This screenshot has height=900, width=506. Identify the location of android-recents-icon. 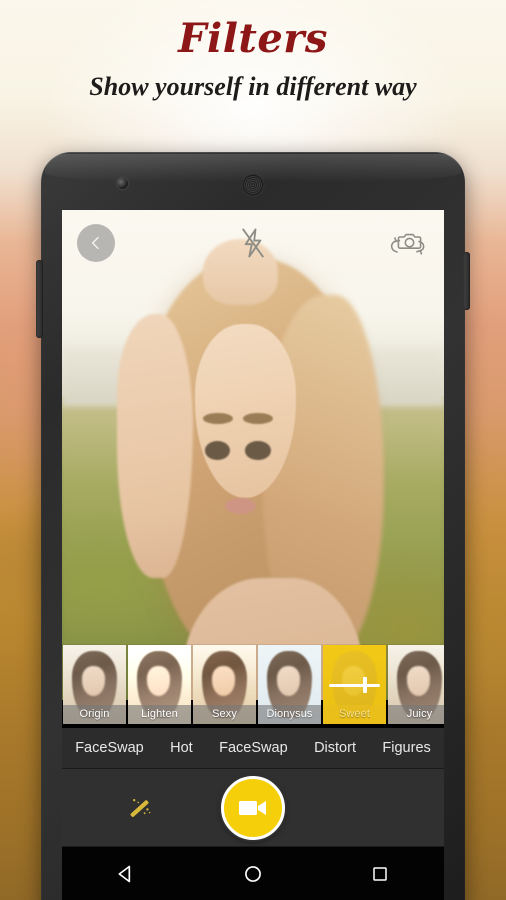
(380, 873).